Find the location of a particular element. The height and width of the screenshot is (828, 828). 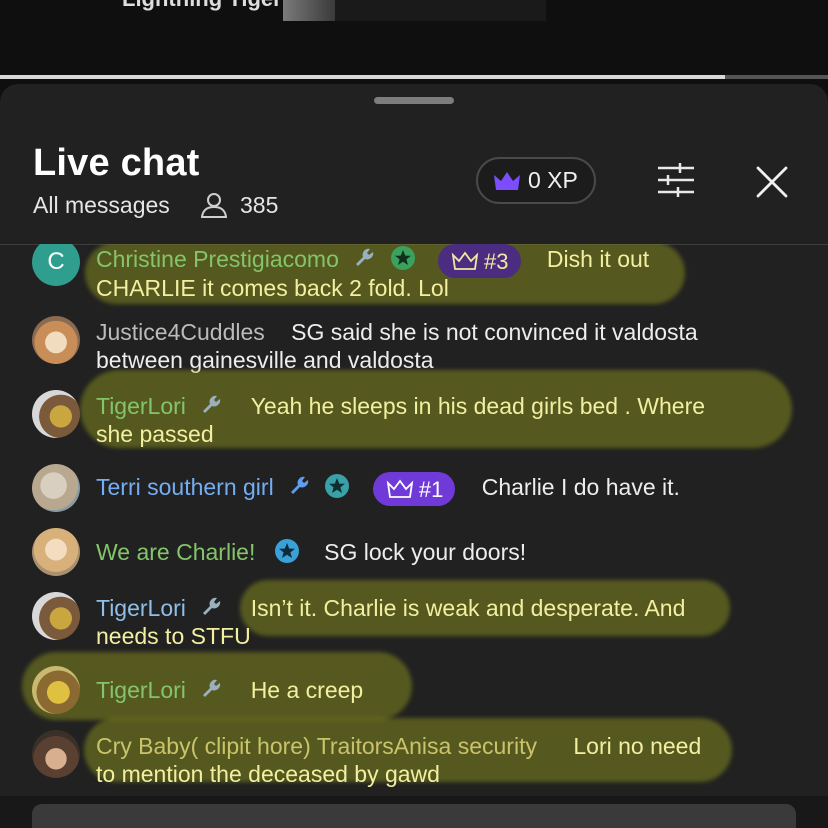

chat-message: We are Charlie! SG lock your doors! is located at coordinates (414, 553).